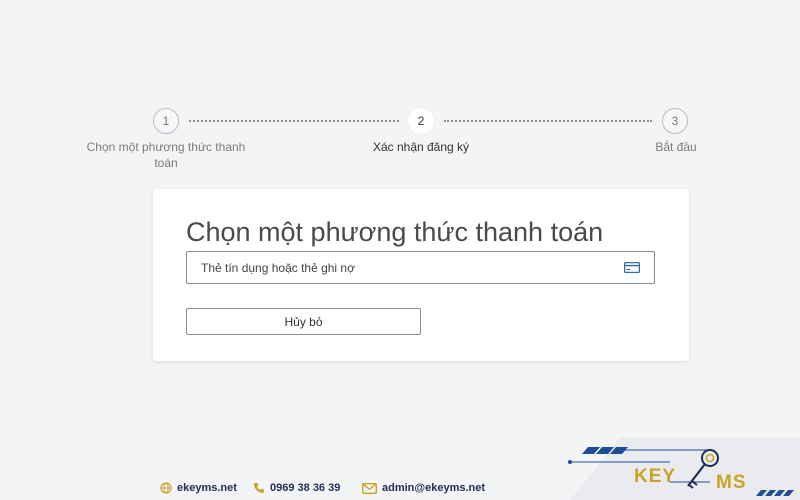  Describe the element at coordinates (434, 488) in the screenshot. I see `email-text: admin@ekeyms.net` at that location.